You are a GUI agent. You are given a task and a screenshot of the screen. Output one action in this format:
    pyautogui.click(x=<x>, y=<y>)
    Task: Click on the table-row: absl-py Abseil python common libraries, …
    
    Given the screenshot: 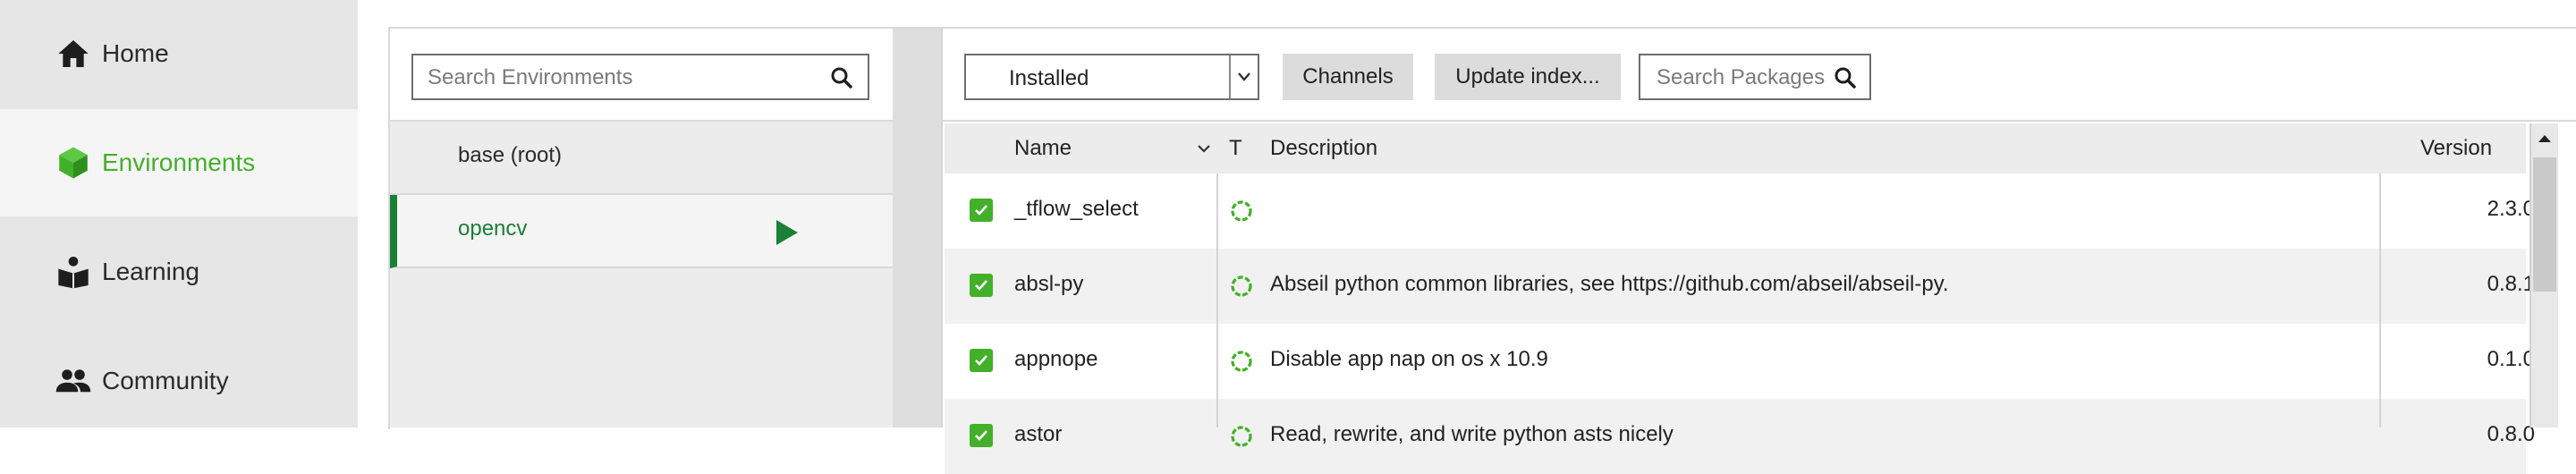 What is the action you would take?
    pyautogui.click(x=1740, y=286)
    